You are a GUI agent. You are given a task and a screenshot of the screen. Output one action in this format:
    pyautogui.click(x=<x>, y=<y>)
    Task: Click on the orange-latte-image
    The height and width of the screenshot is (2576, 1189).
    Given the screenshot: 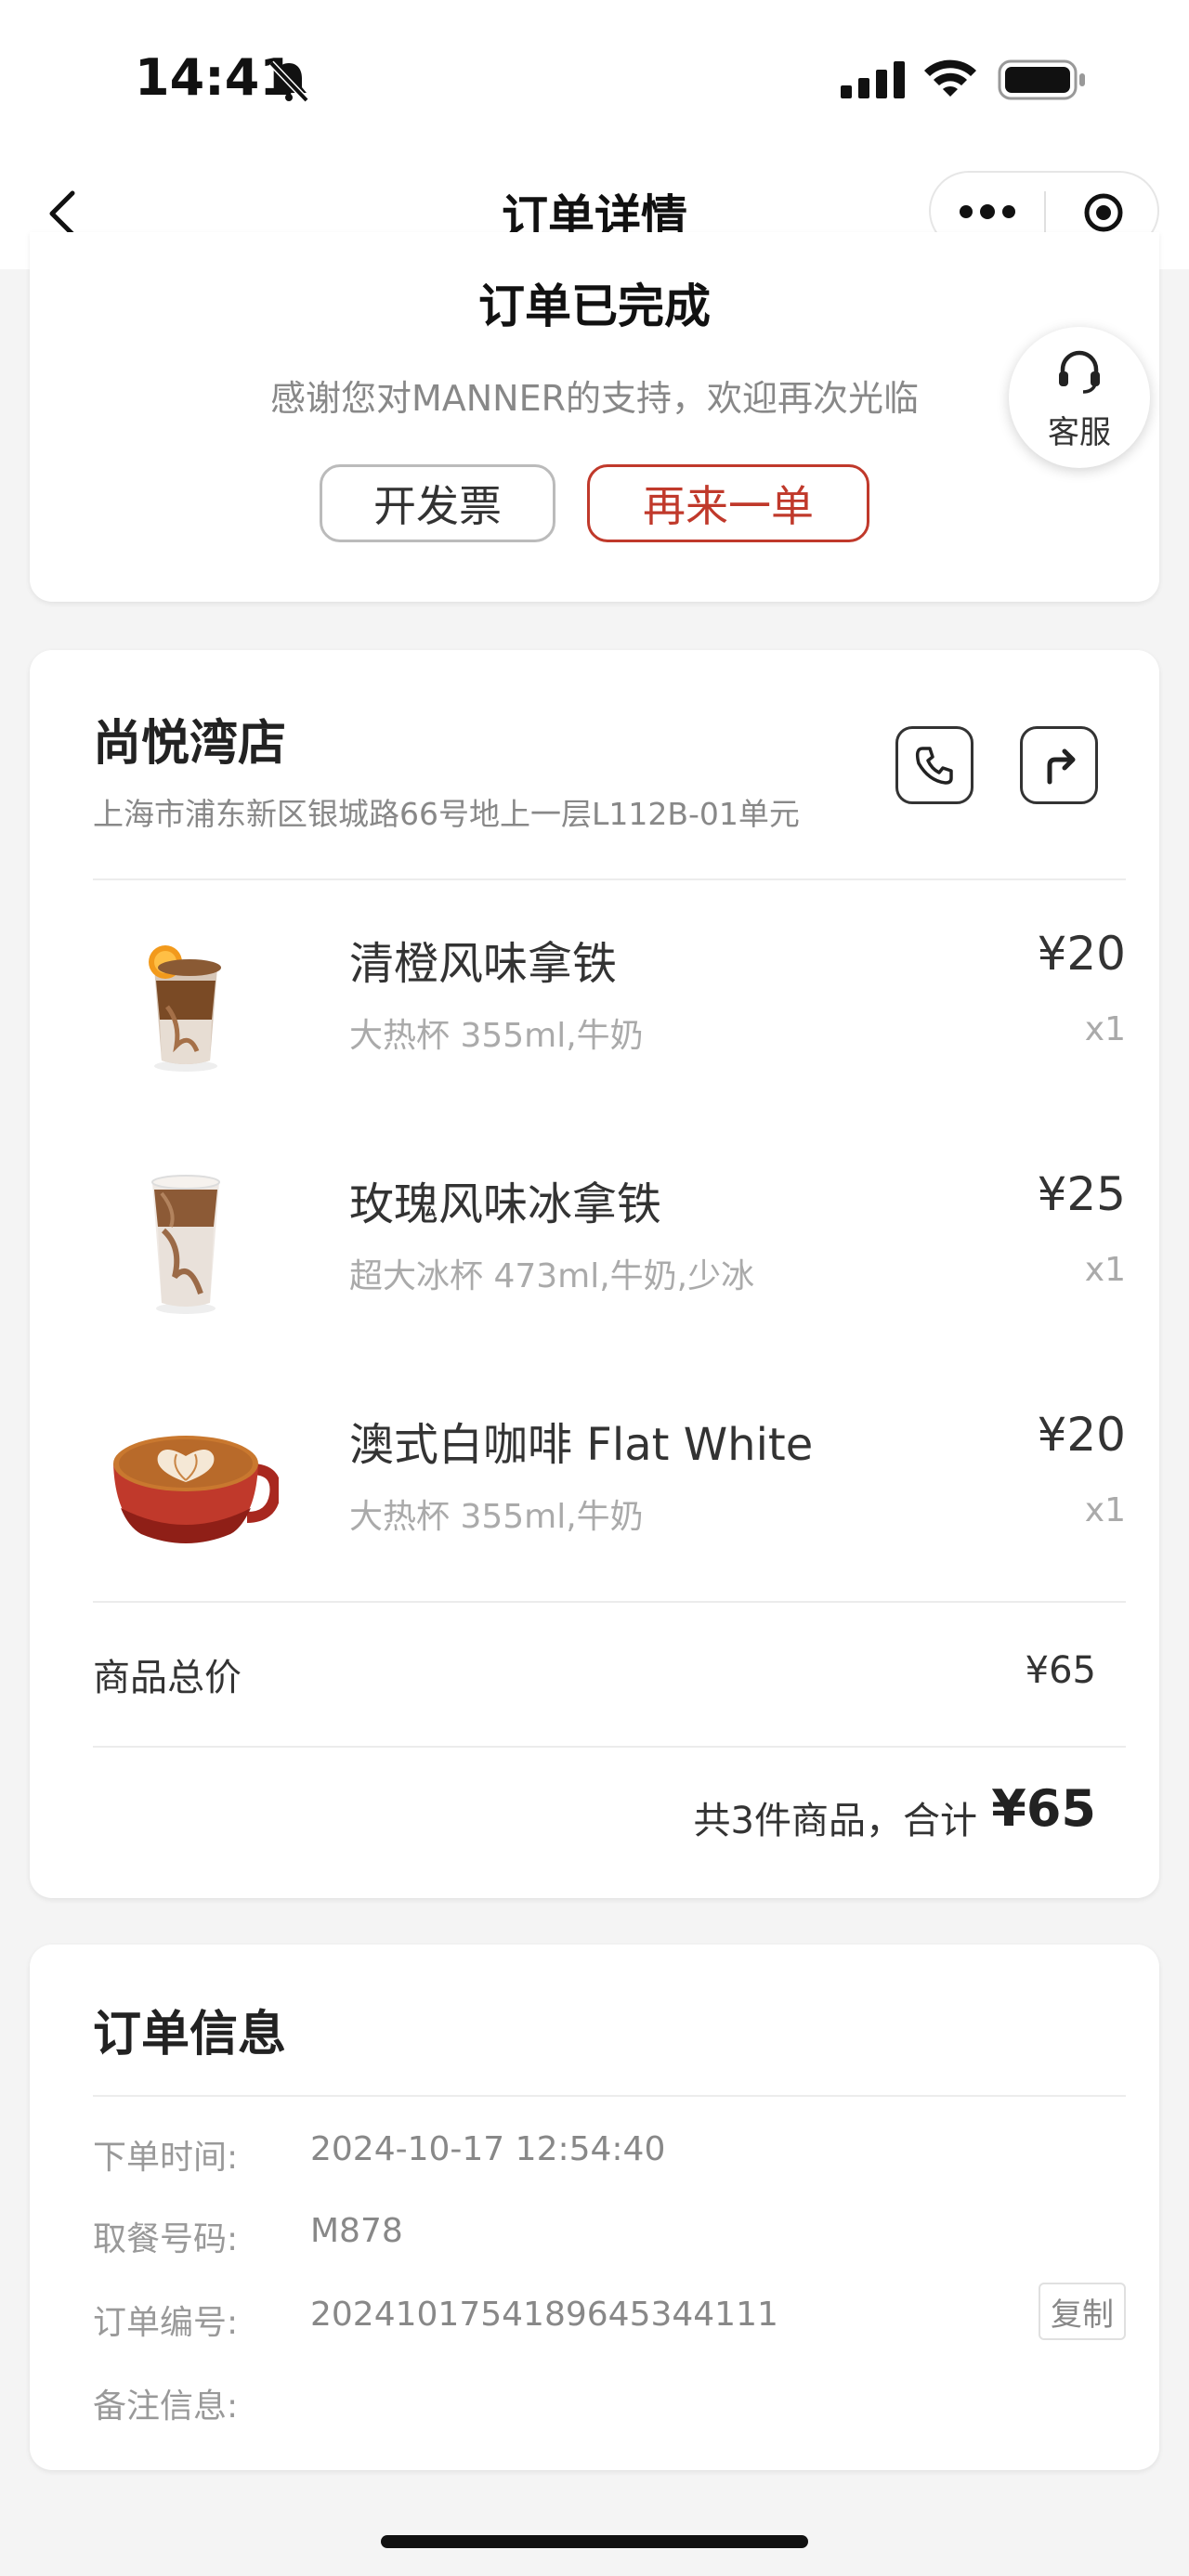 What is the action you would take?
    pyautogui.click(x=185, y=1008)
    